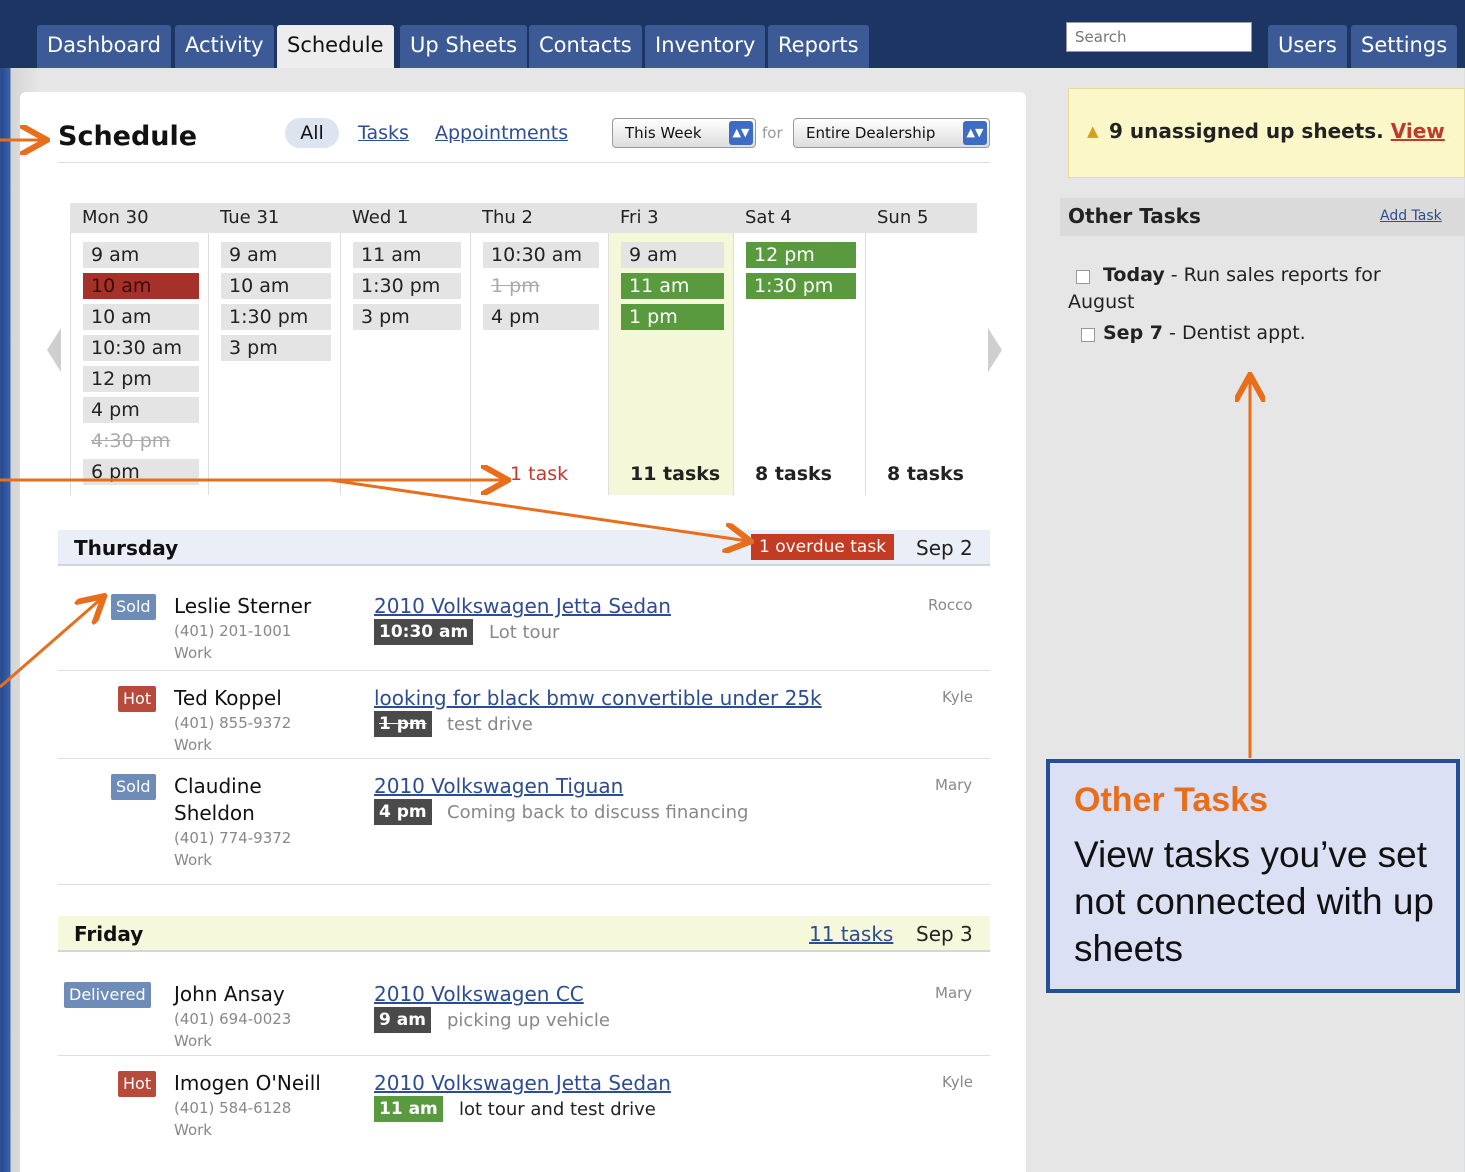  I want to click on filter-appointments: Appointments, so click(501, 133).